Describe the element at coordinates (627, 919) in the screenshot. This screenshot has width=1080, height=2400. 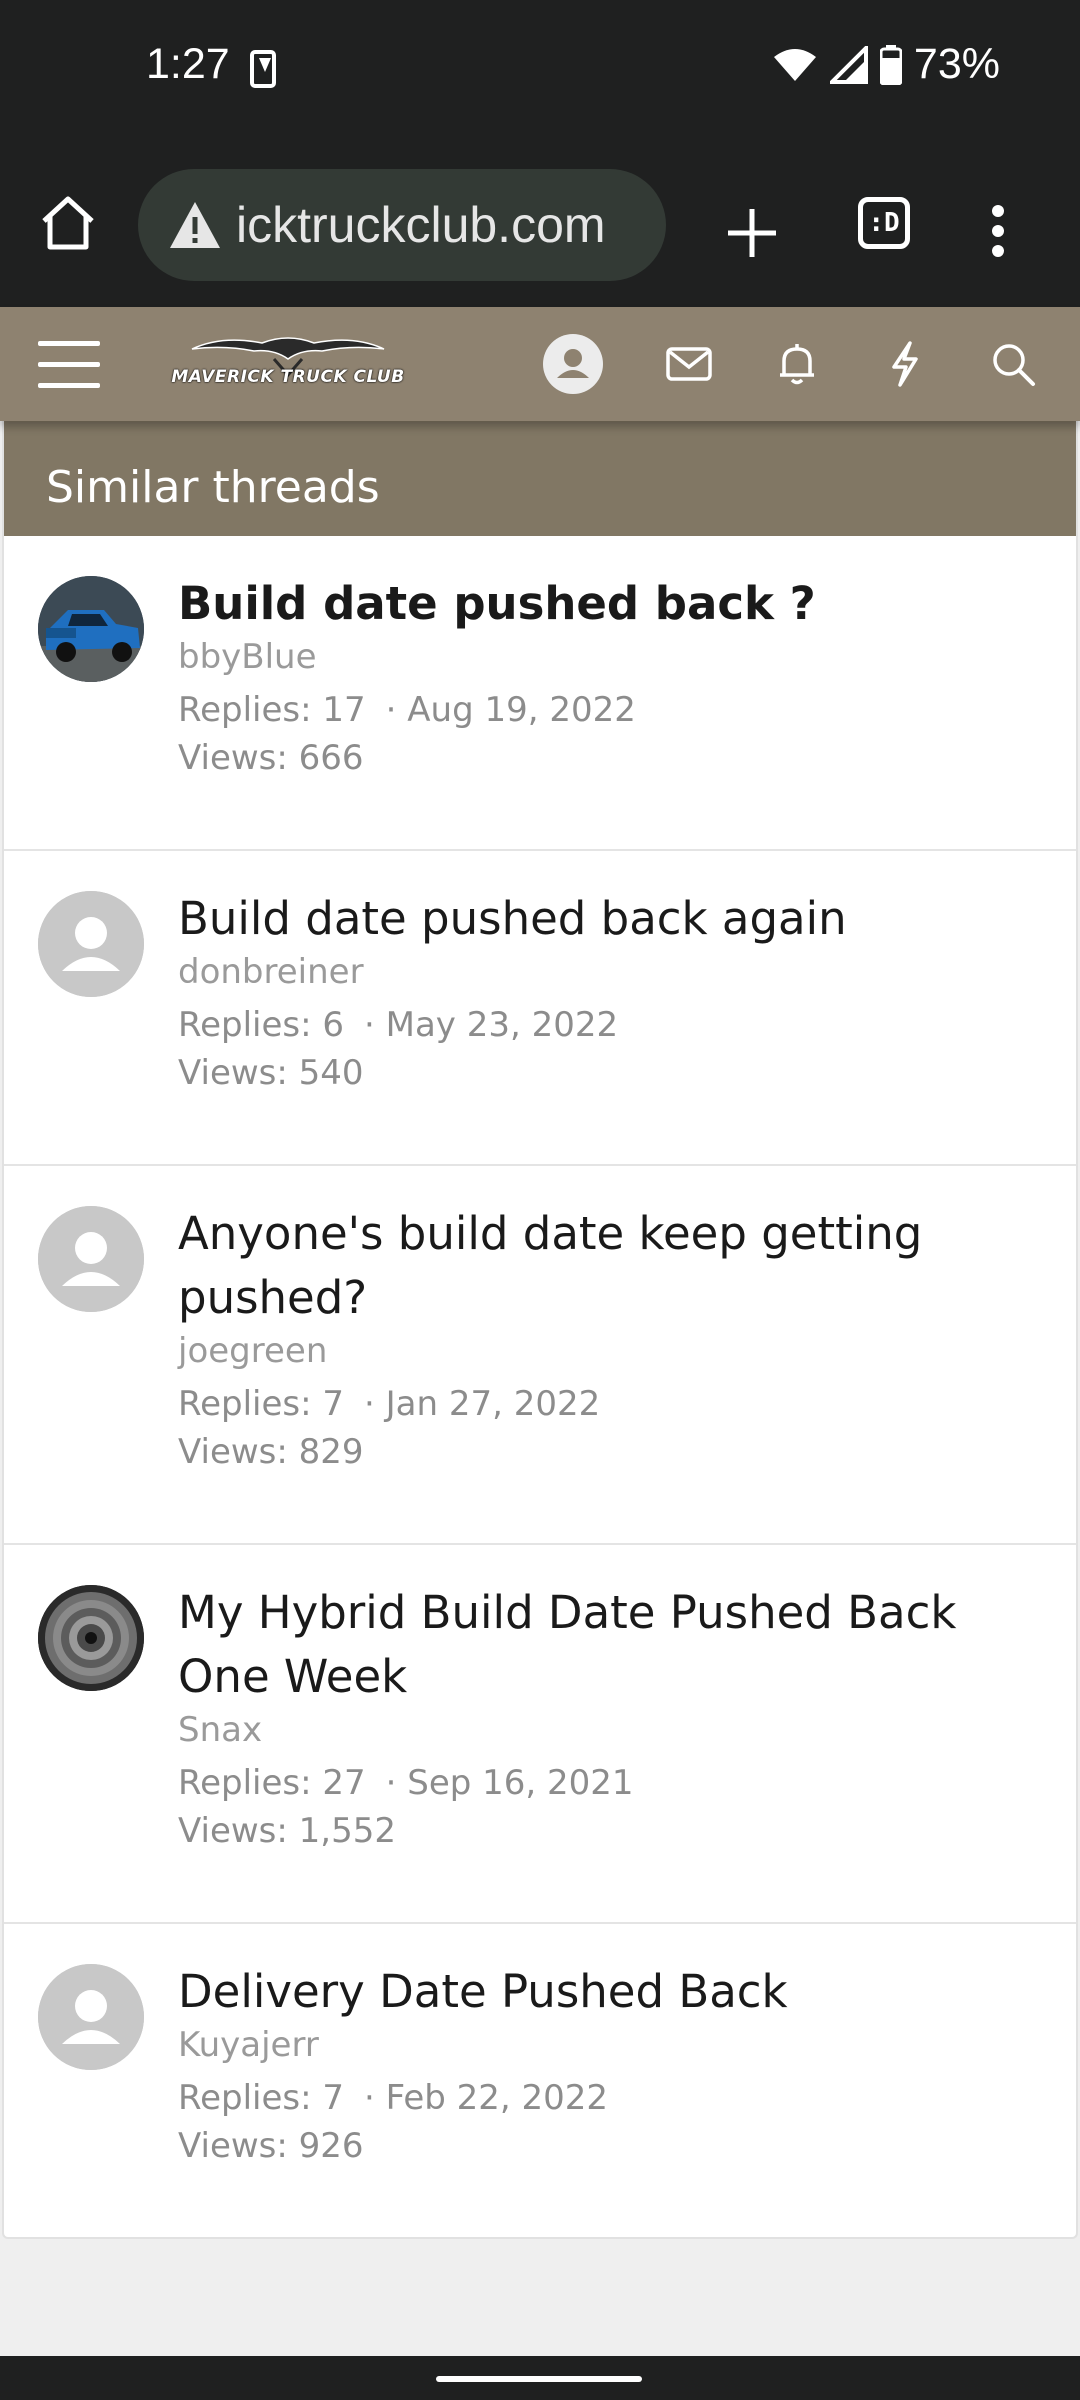
I see `thread-title-link: Build date pushed back again` at that location.